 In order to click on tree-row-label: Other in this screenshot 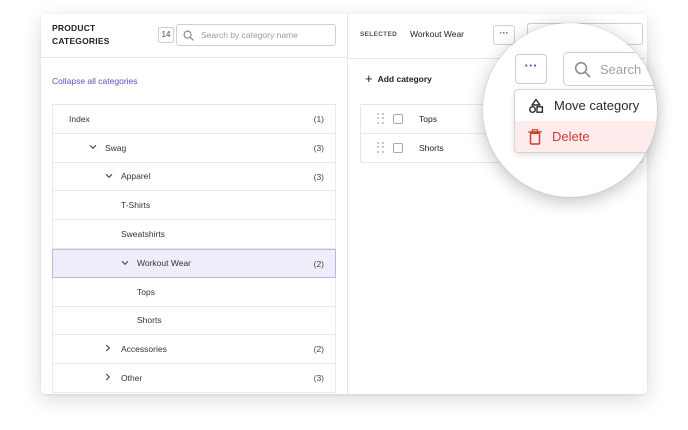, I will do `click(132, 378)`.